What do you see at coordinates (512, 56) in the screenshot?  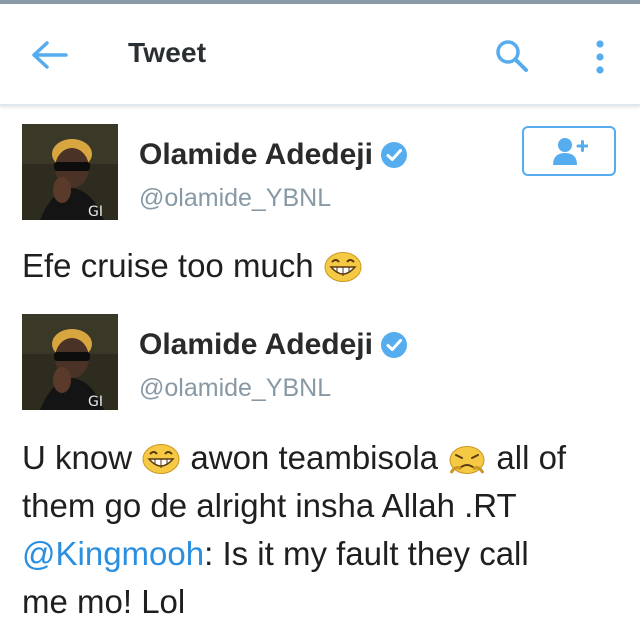 I see `search-icon` at bounding box center [512, 56].